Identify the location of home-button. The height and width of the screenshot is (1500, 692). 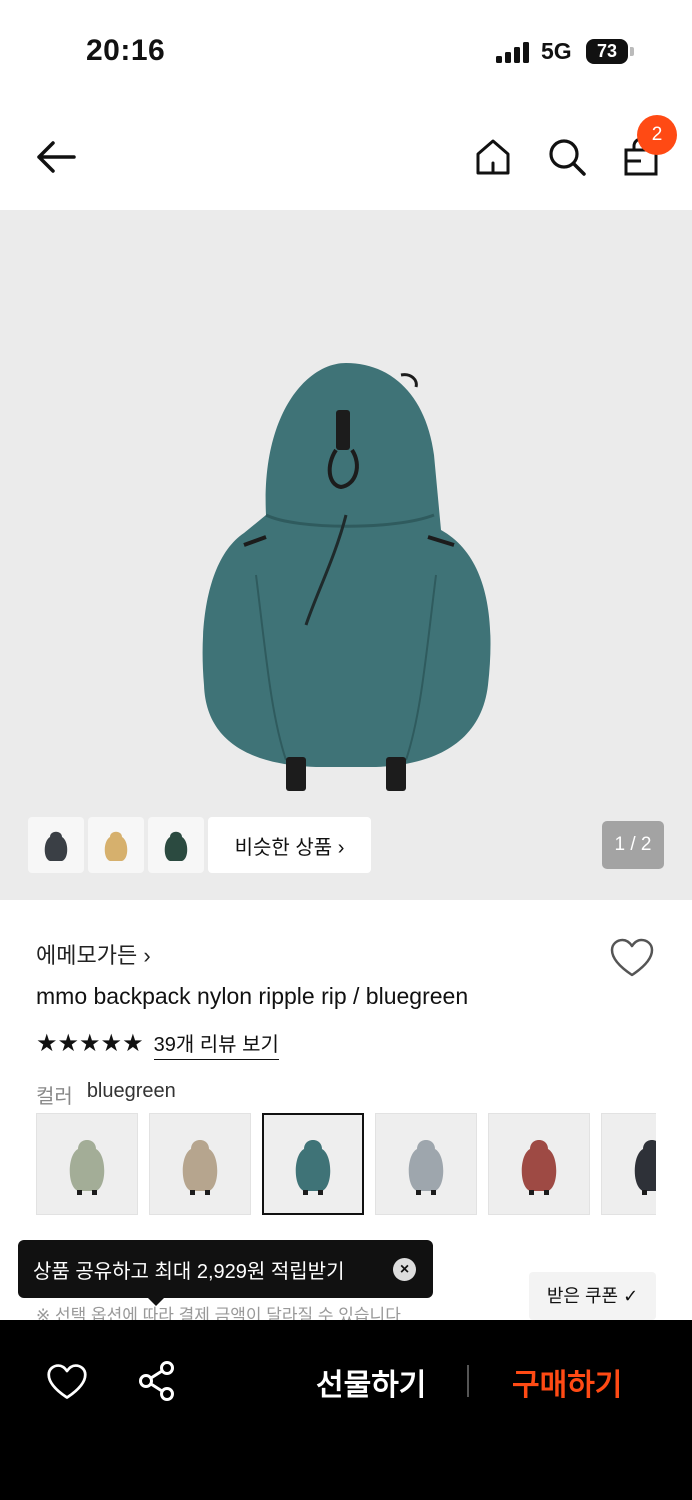
(493, 157).